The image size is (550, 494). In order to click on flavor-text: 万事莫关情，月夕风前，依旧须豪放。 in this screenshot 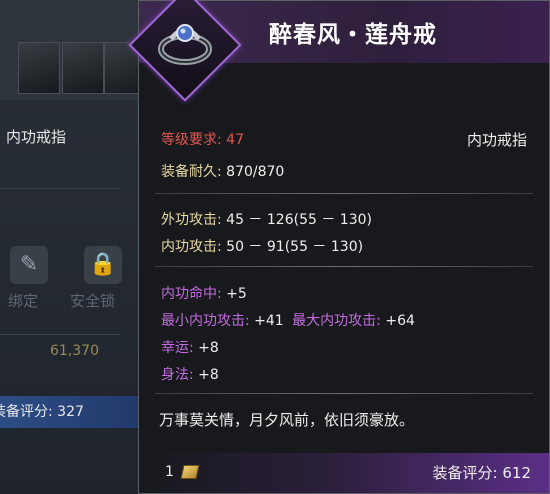, I will do `click(287, 420)`.